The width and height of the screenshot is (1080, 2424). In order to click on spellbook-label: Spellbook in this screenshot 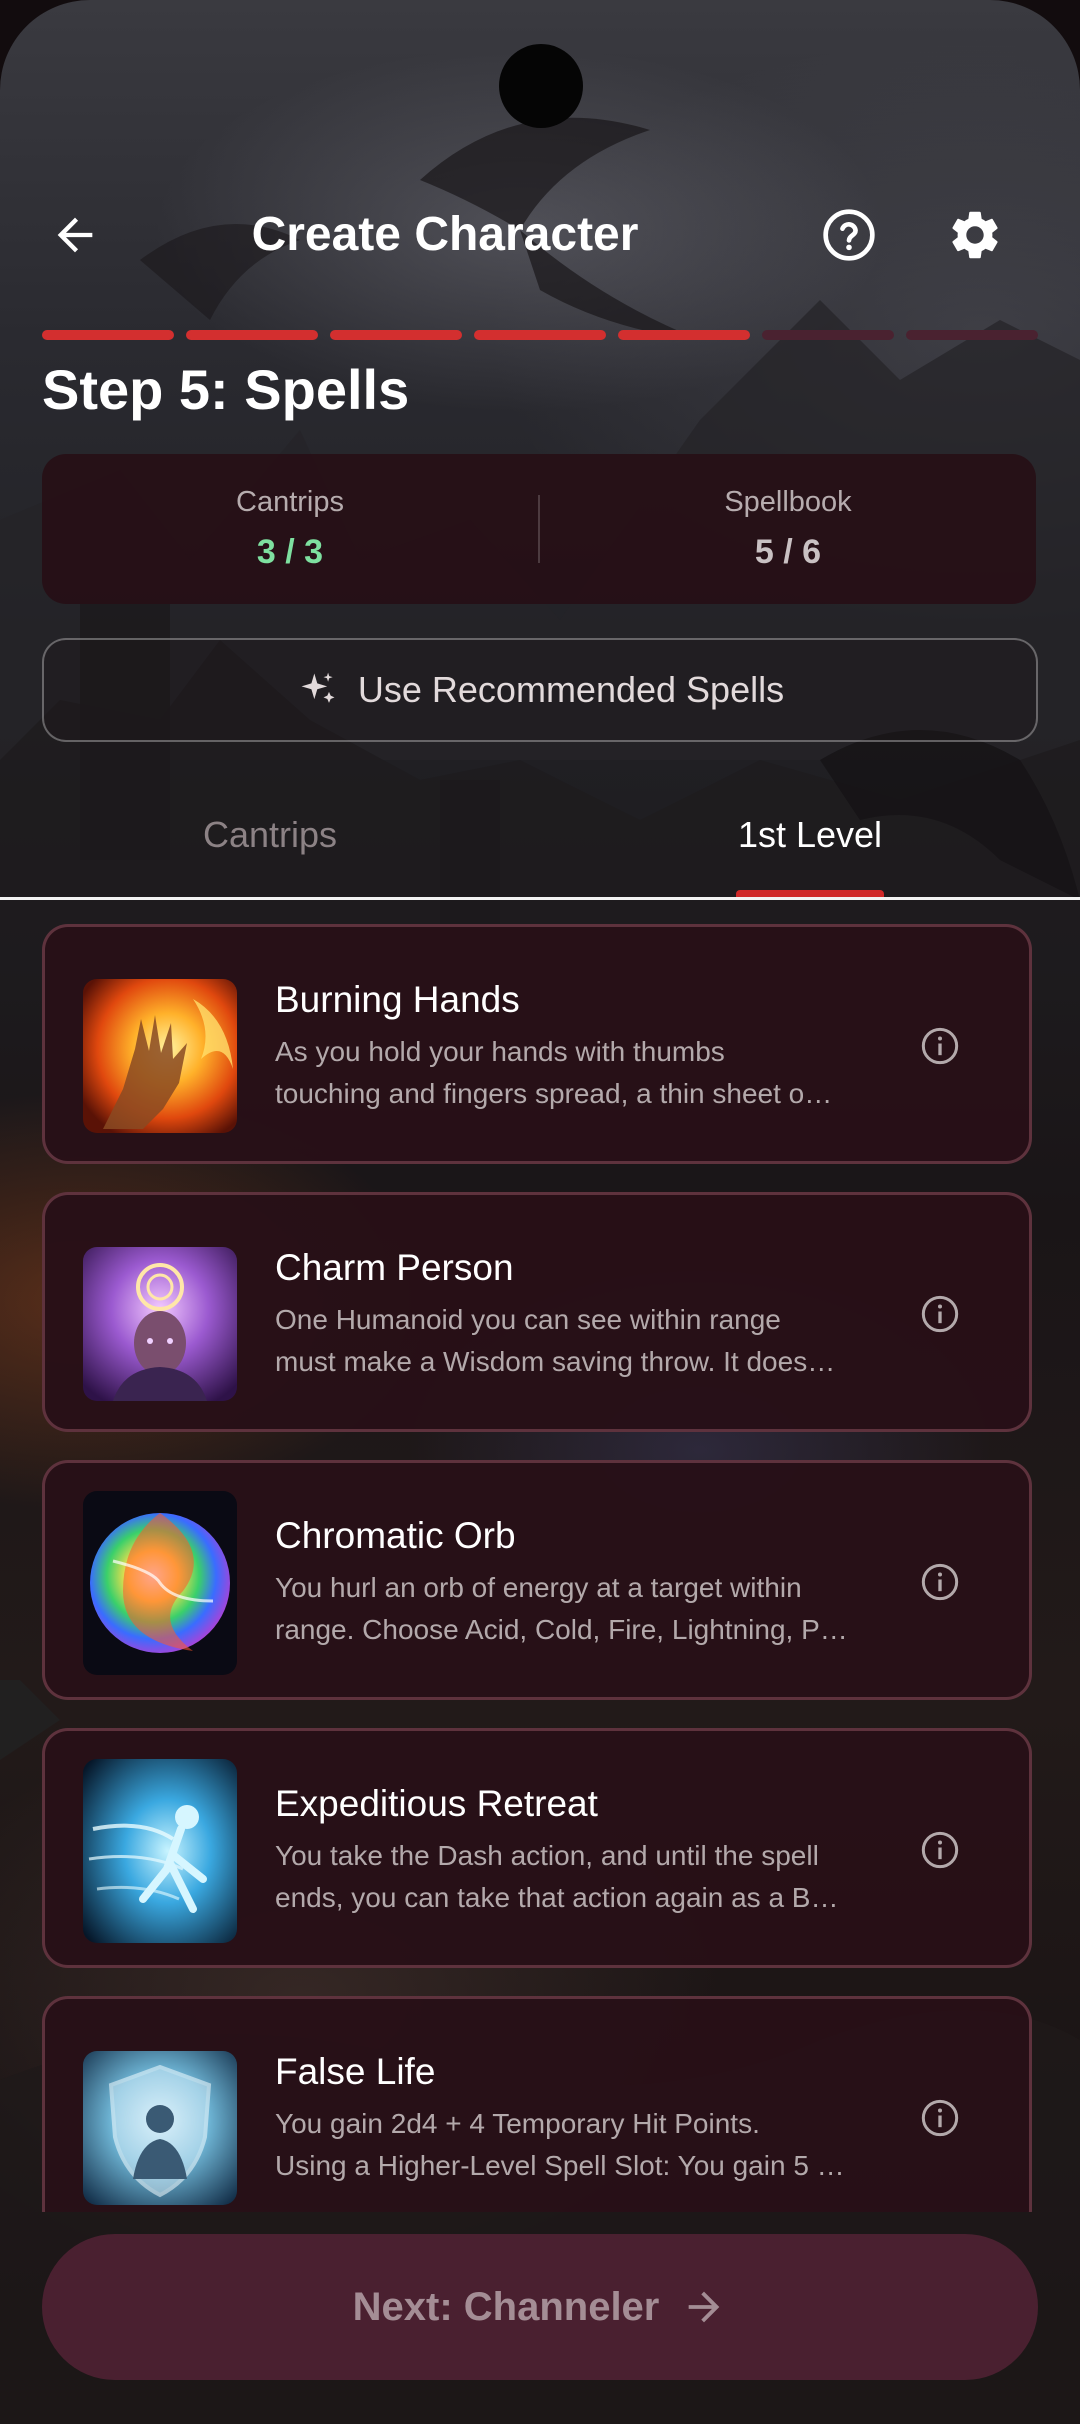, I will do `click(788, 502)`.